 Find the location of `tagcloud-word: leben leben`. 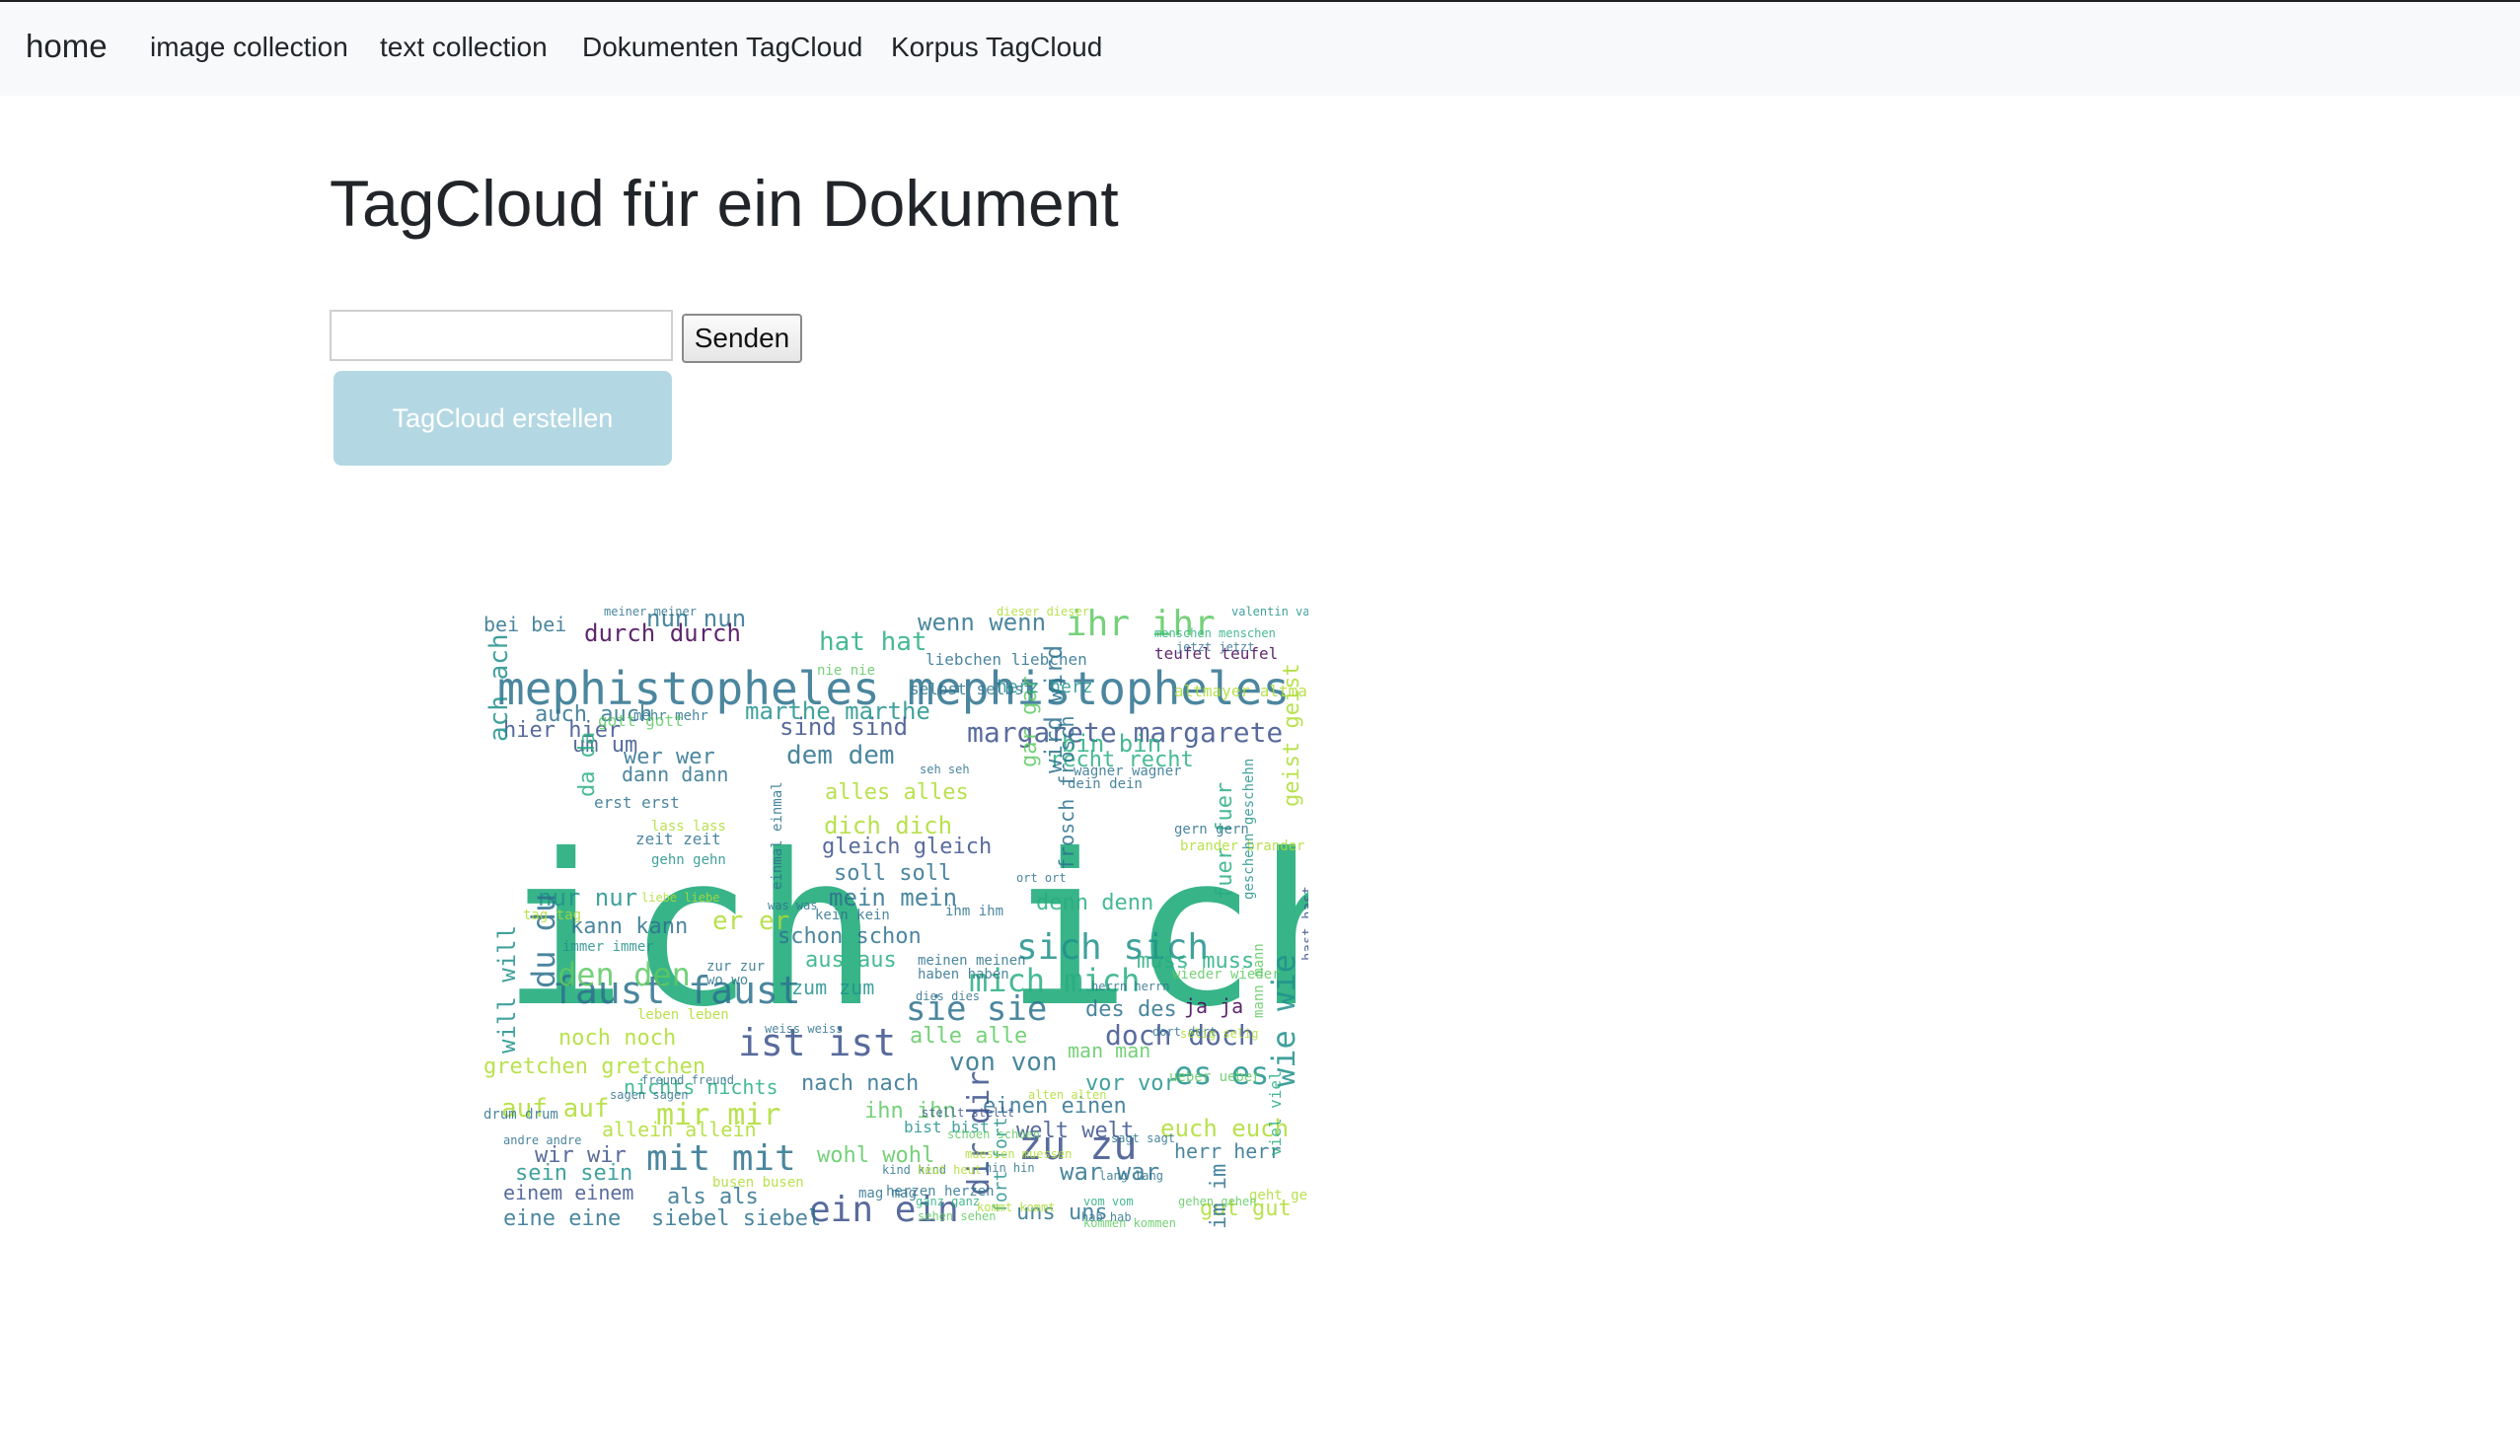

tagcloud-word: leben leben is located at coordinates (683, 1015).